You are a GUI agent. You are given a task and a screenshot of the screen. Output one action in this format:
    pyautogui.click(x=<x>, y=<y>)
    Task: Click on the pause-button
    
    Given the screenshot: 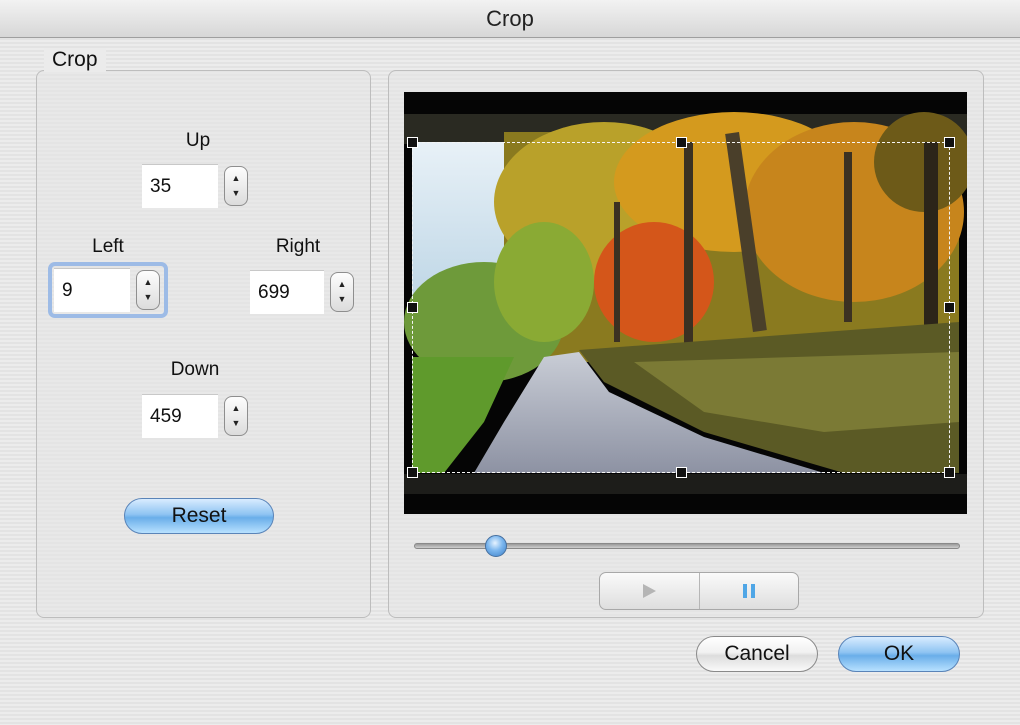 What is the action you would take?
    pyautogui.click(x=748, y=591)
    